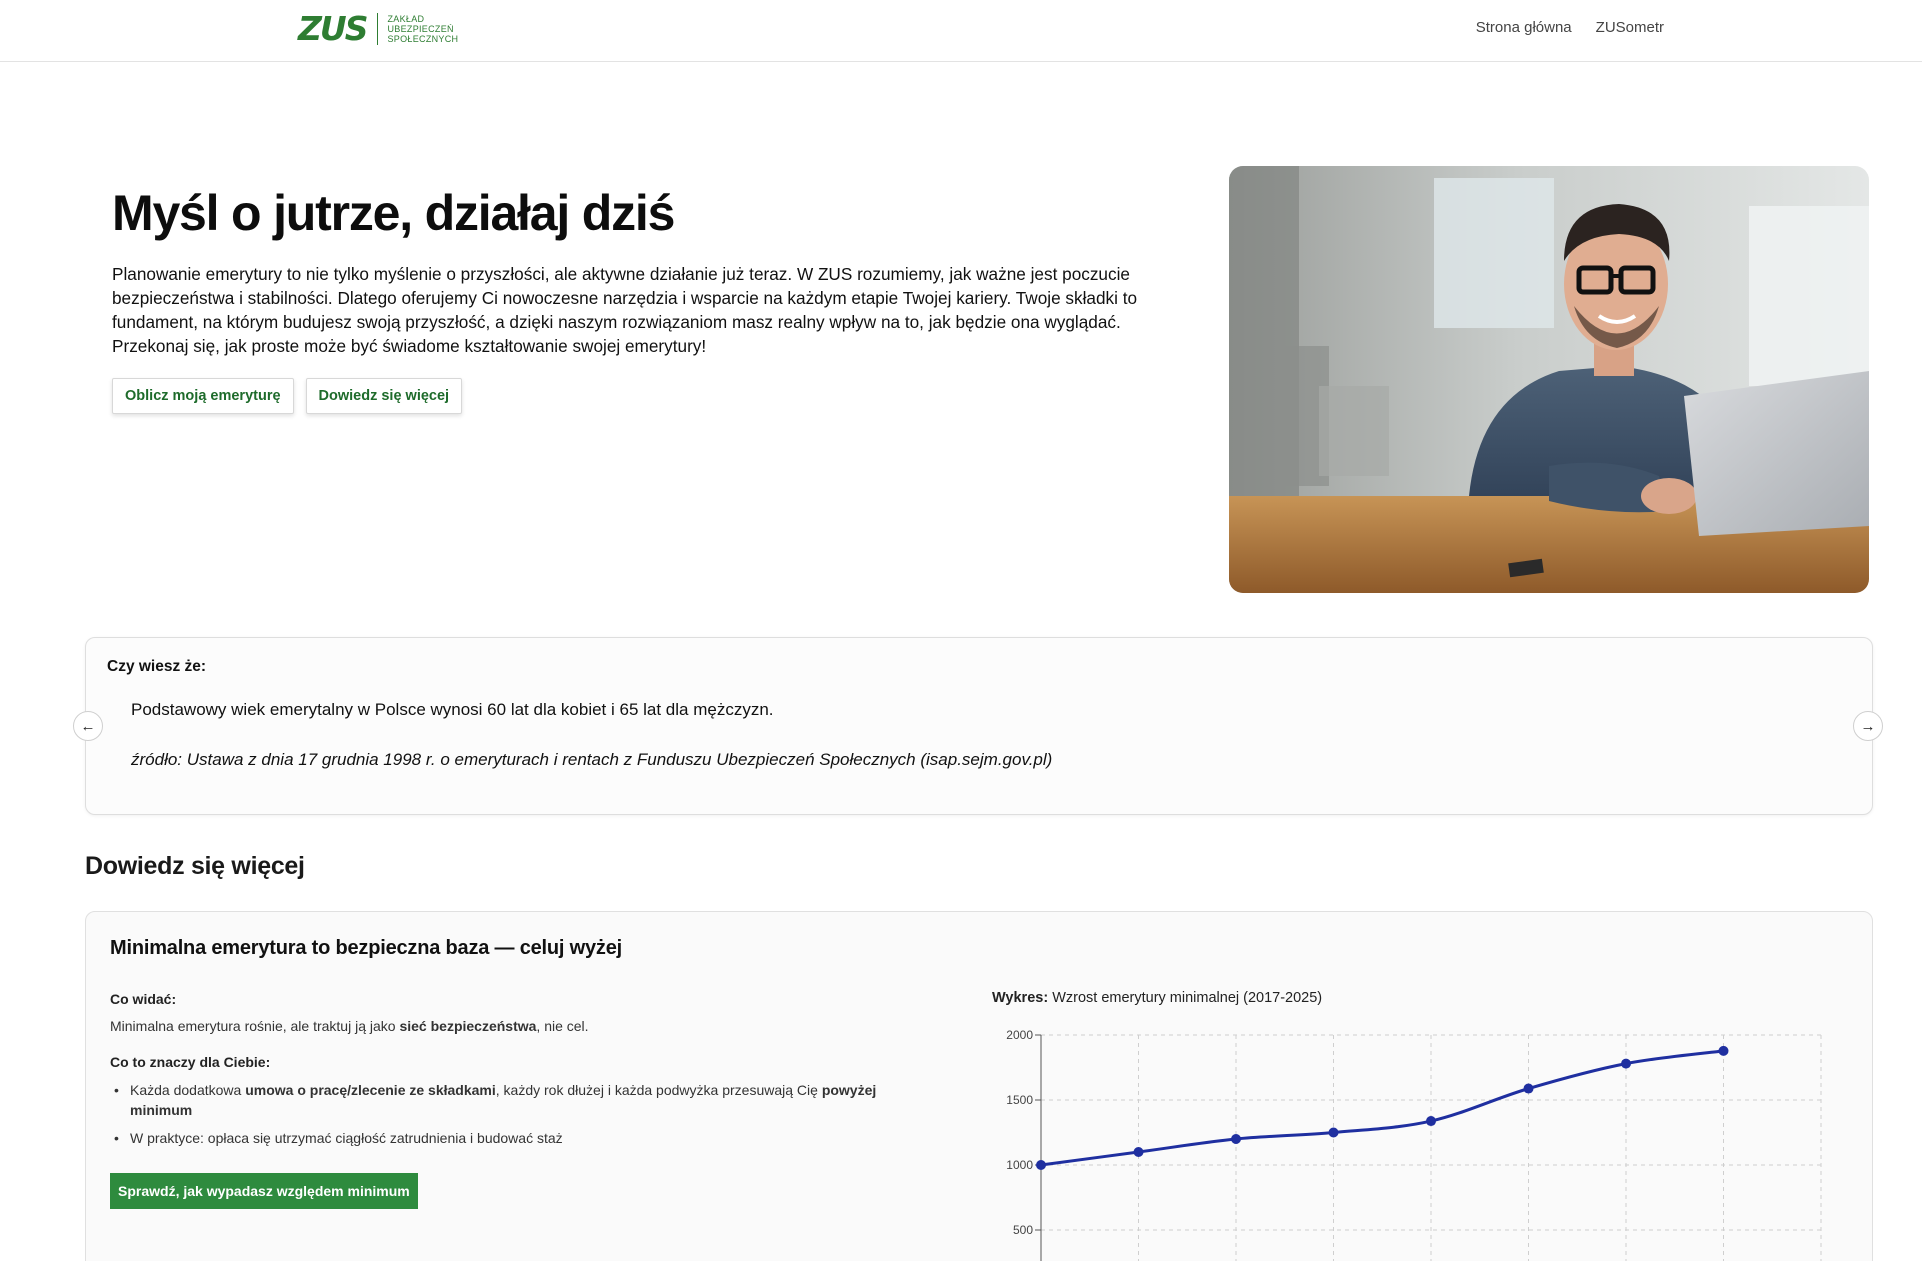 This screenshot has height=1261, width=1922. What do you see at coordinates (264, 1191) in the screenshot?
I see `check-minimum-button: Sprawdź, jak wypadasz względem minimum` at bounding box center [264, 1191].